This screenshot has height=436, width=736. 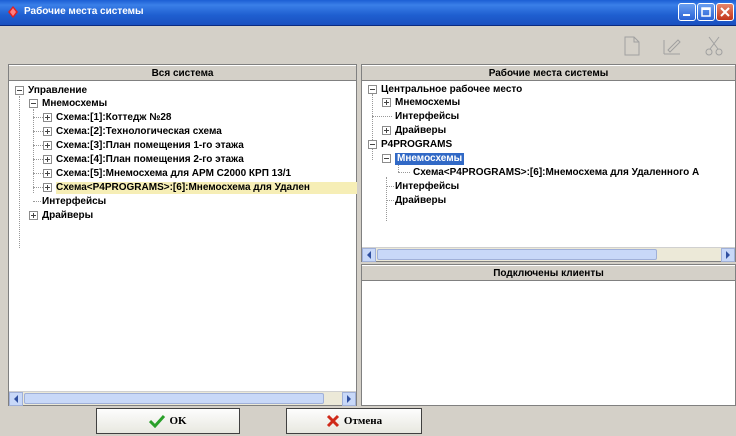 I want to click on close-icon, so click(x=725, y=12).